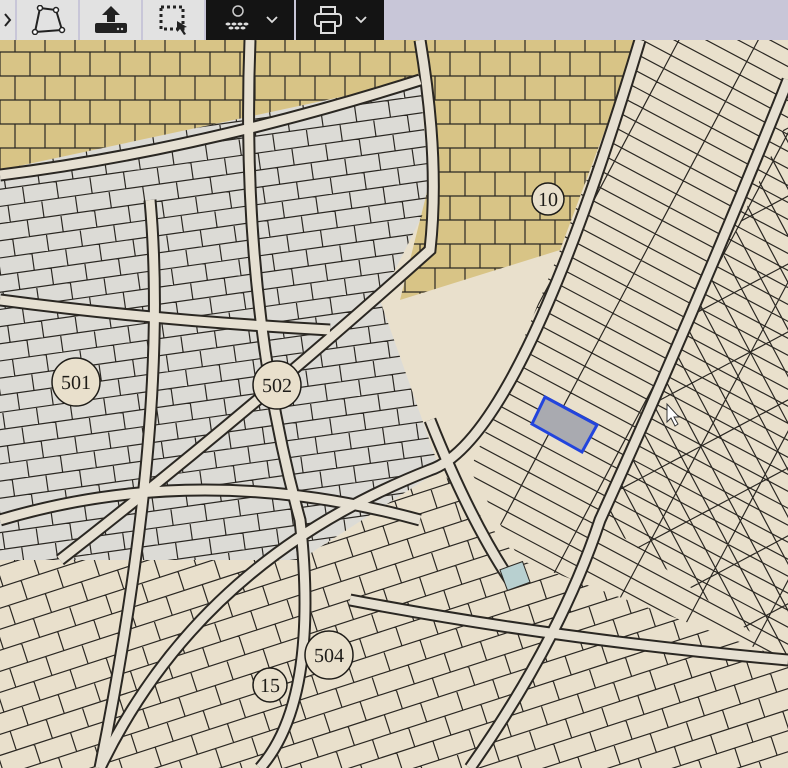  I want to click on mouse-cursor-icon, so click(673, 414).